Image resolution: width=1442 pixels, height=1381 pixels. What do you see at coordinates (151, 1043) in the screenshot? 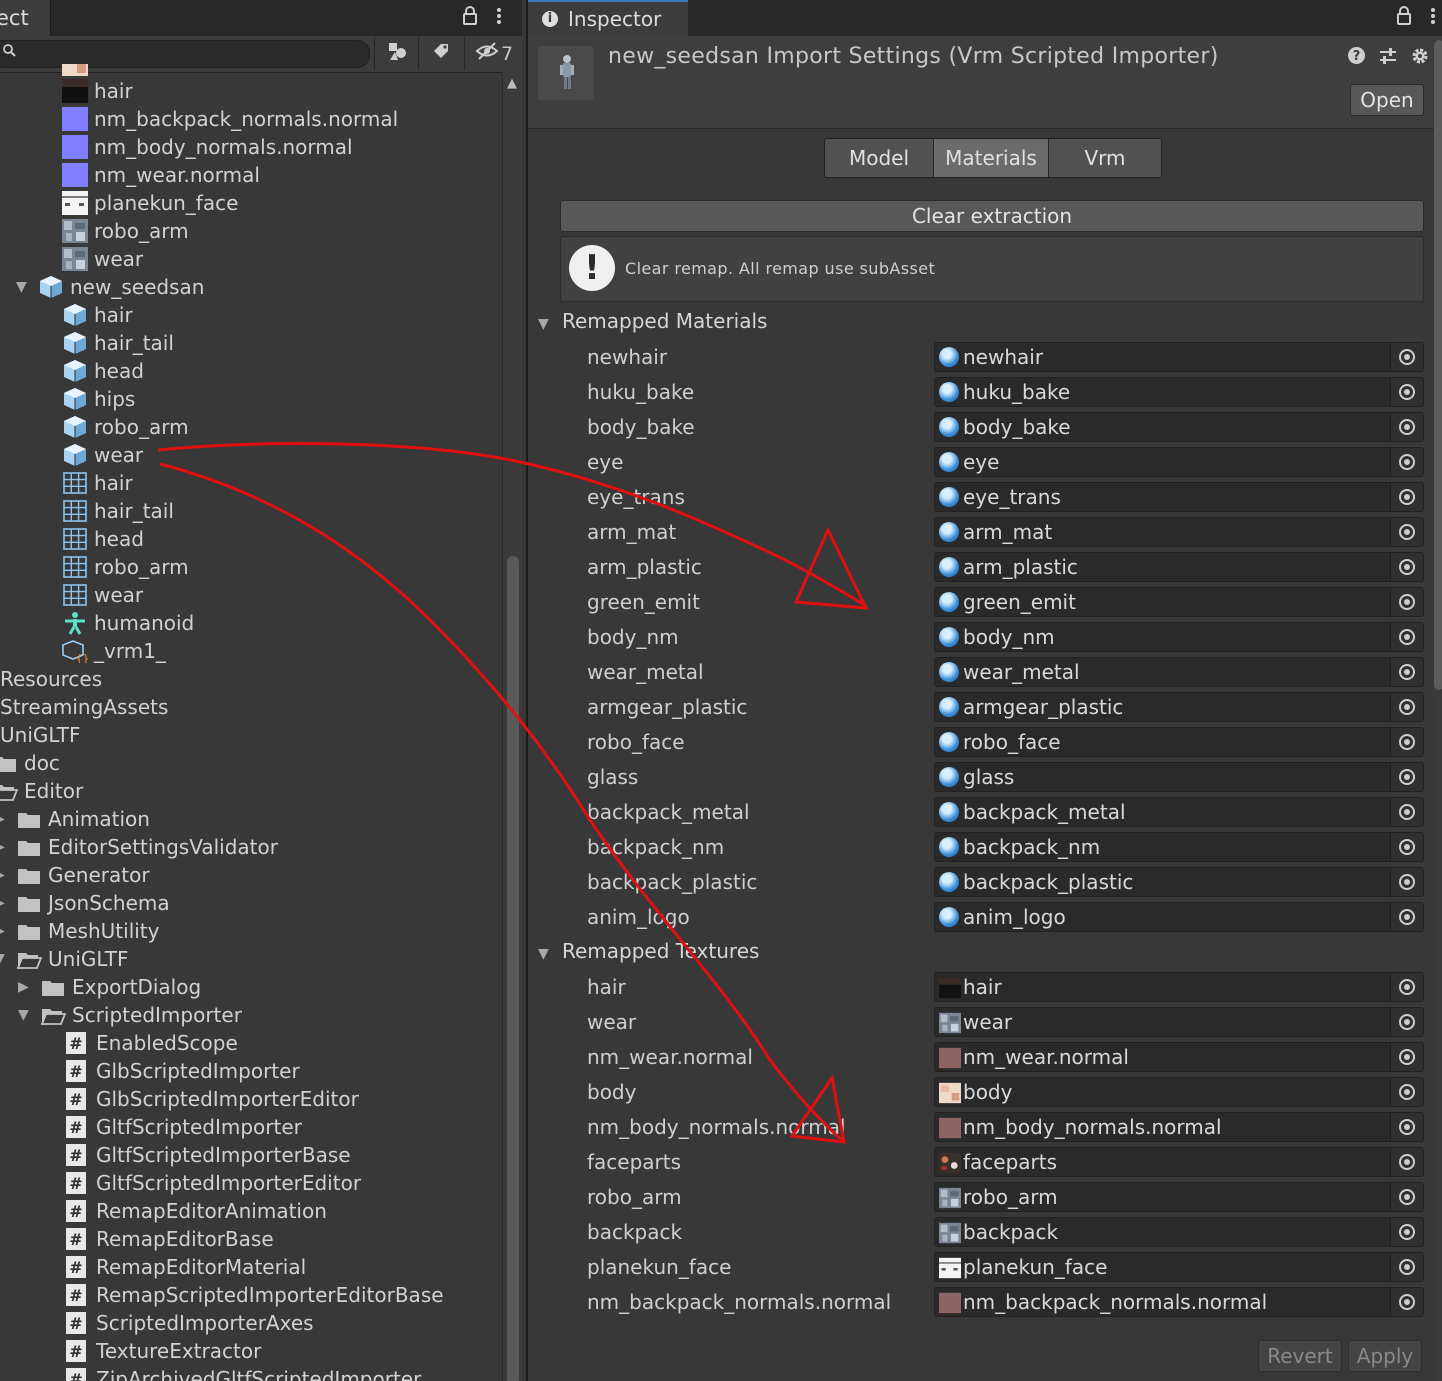
I see `tree-item: # EnabledScope` at bounding box center [151, 1043].